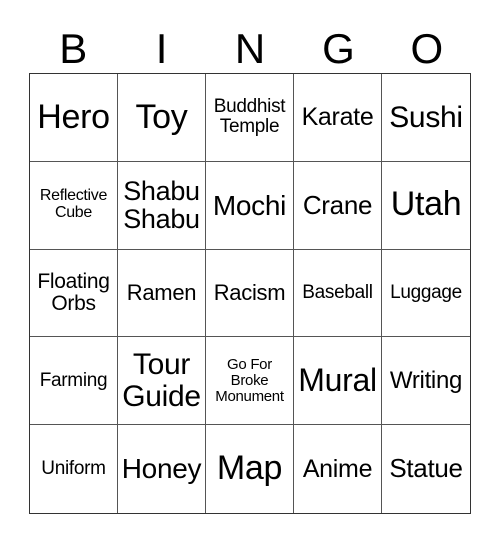 This screenshot has height=544, width=500. I want to click on bingo-cell: Racism, so click(250, 293).